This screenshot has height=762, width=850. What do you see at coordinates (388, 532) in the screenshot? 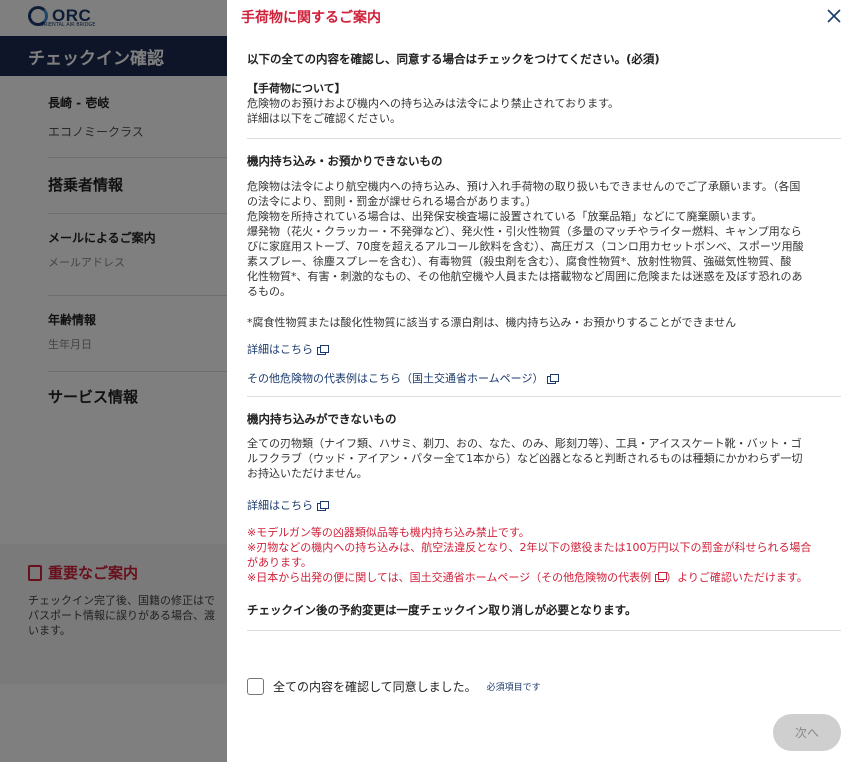
I see `warning-line: ※モデルガン等の凶器類似品等も機内持ち込み禁止です。` at bounding box center [388, 532].